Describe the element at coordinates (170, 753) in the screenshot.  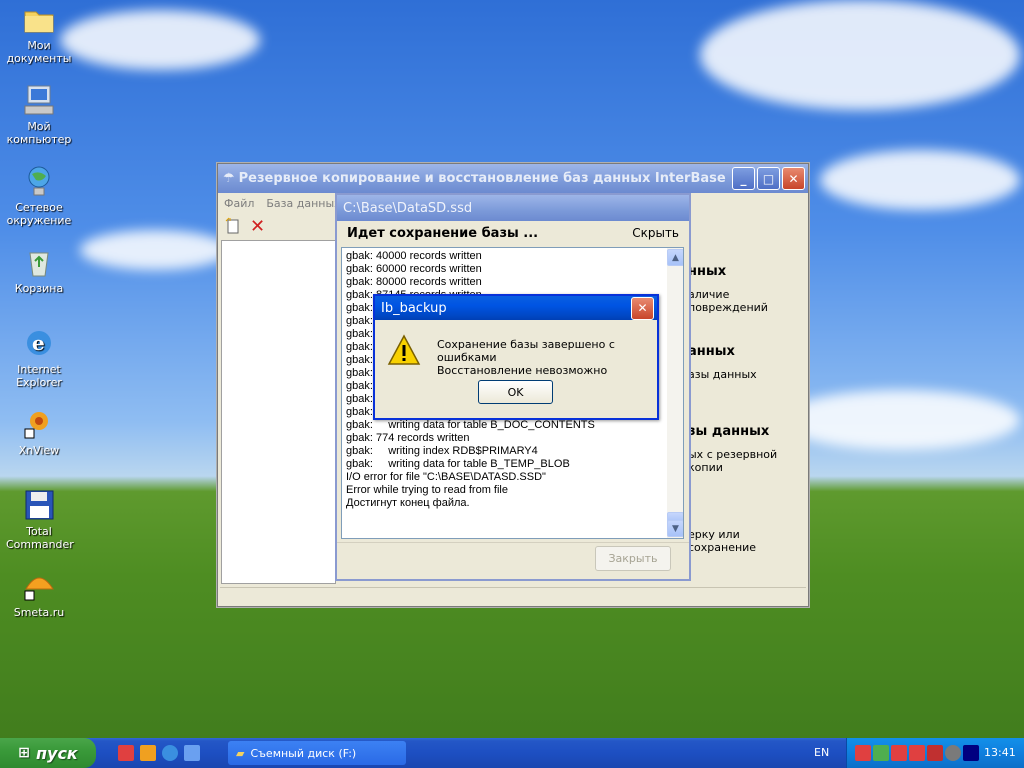
I see `quicklaunch-ie-icon` at that location.